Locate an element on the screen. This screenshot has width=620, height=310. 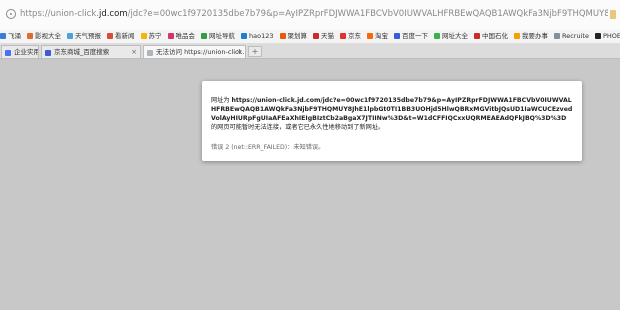
bookmark-item: Recruite is located at coordinates (571, 36).